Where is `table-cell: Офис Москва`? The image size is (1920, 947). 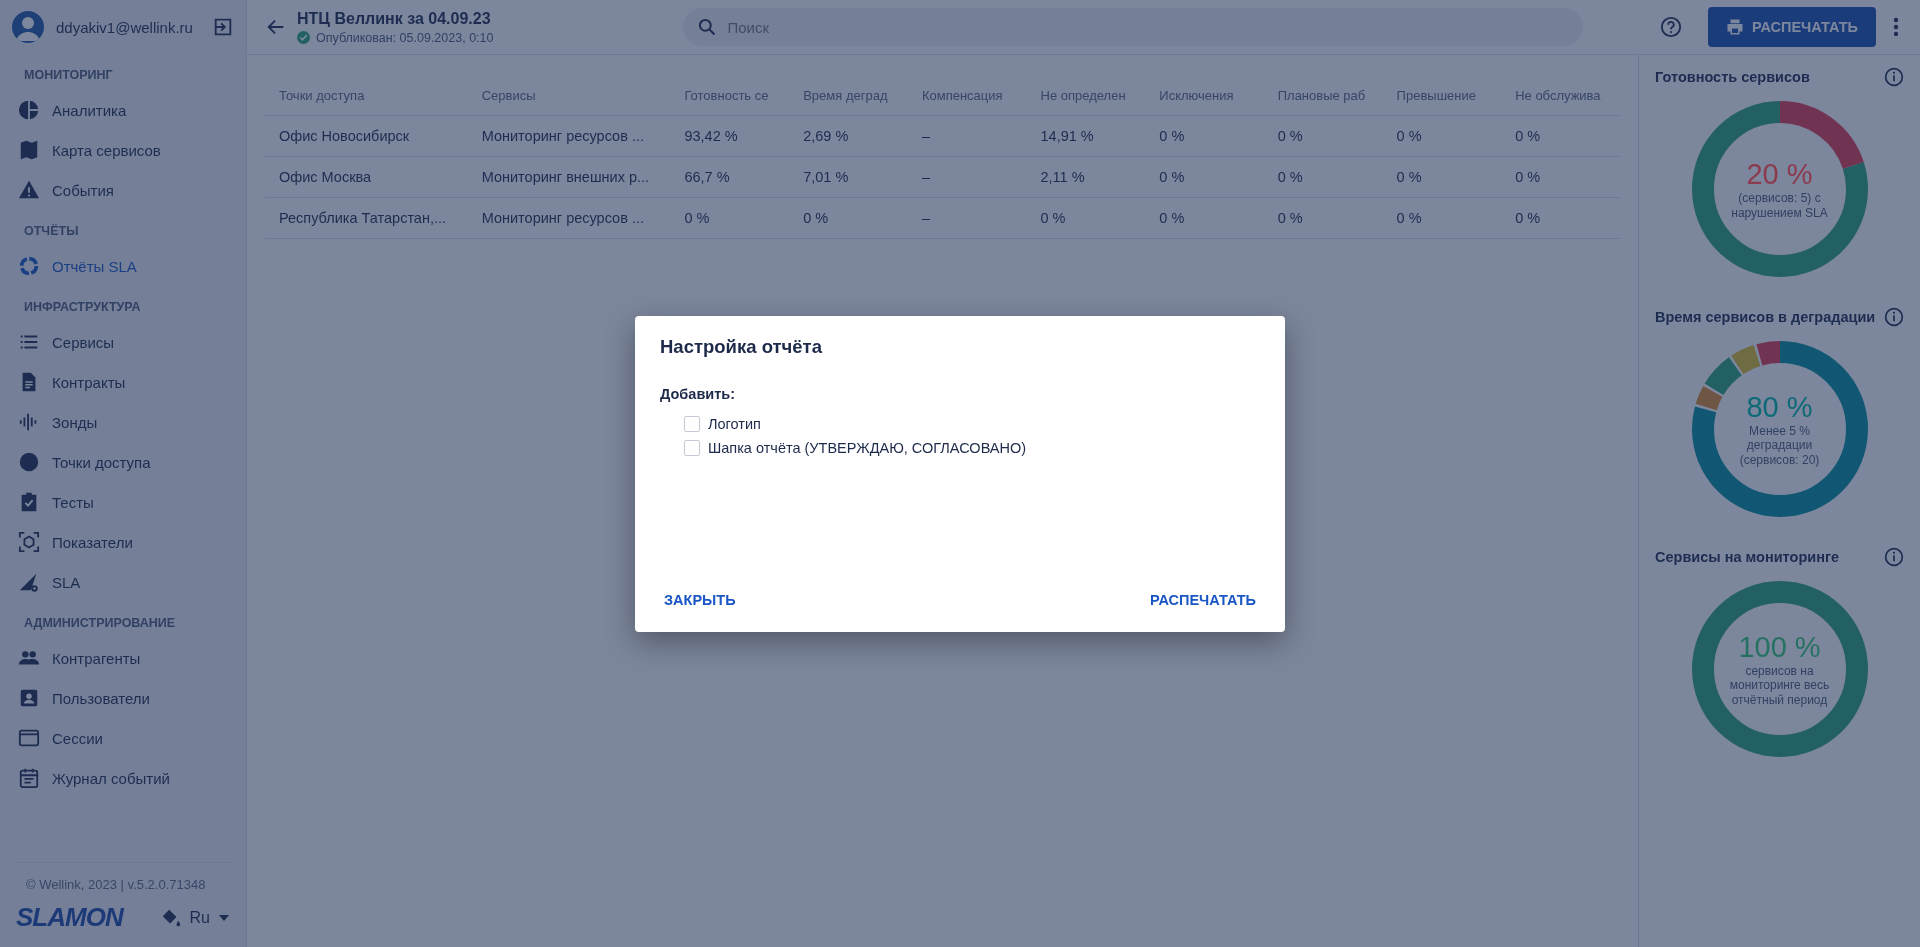
table-cell: Офис Москва is located at coordinates (366, 177).